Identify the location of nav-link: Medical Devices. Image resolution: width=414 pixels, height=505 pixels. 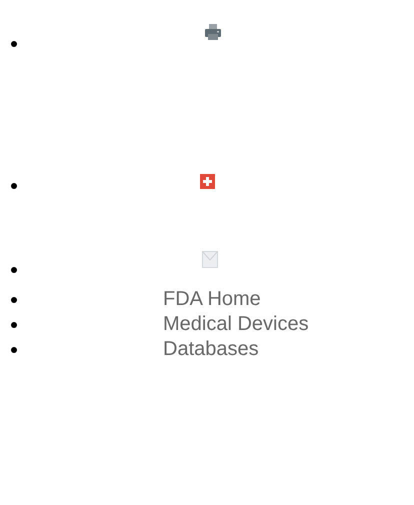
(236, 324).